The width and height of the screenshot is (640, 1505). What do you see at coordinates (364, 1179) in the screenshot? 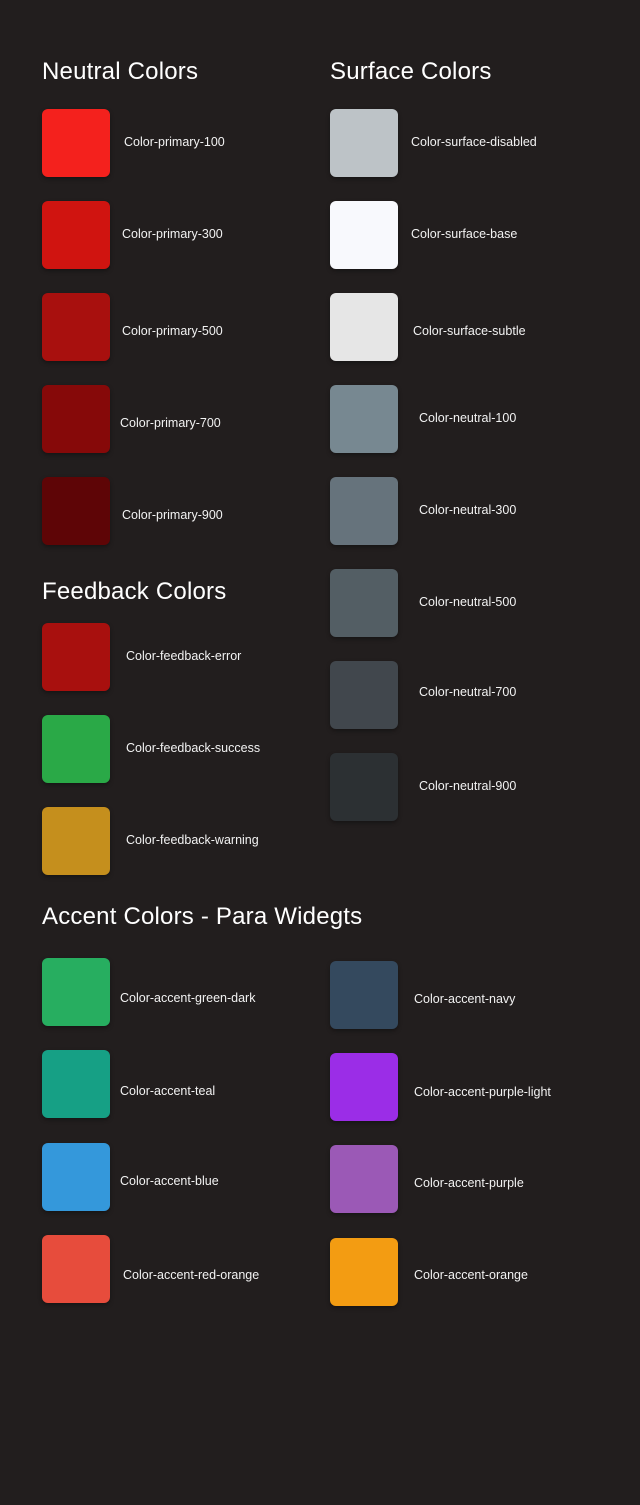
I see `swatch-accent-purple` at bounding box center [364, 1179].